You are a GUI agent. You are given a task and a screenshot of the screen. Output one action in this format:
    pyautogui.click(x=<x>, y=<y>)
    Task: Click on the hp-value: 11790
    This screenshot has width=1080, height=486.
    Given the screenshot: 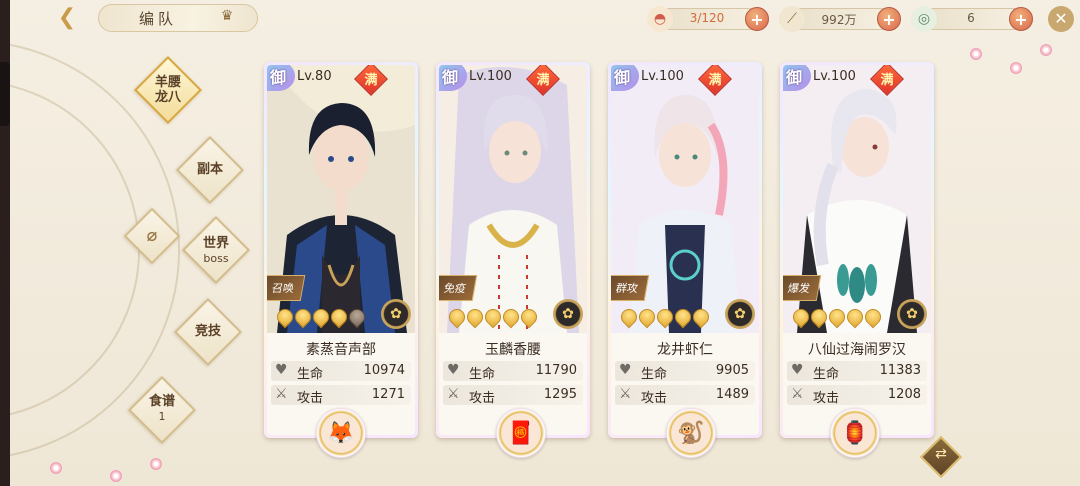 What is the action you would take?
    pyautogui.click(x=556, y=370)
    